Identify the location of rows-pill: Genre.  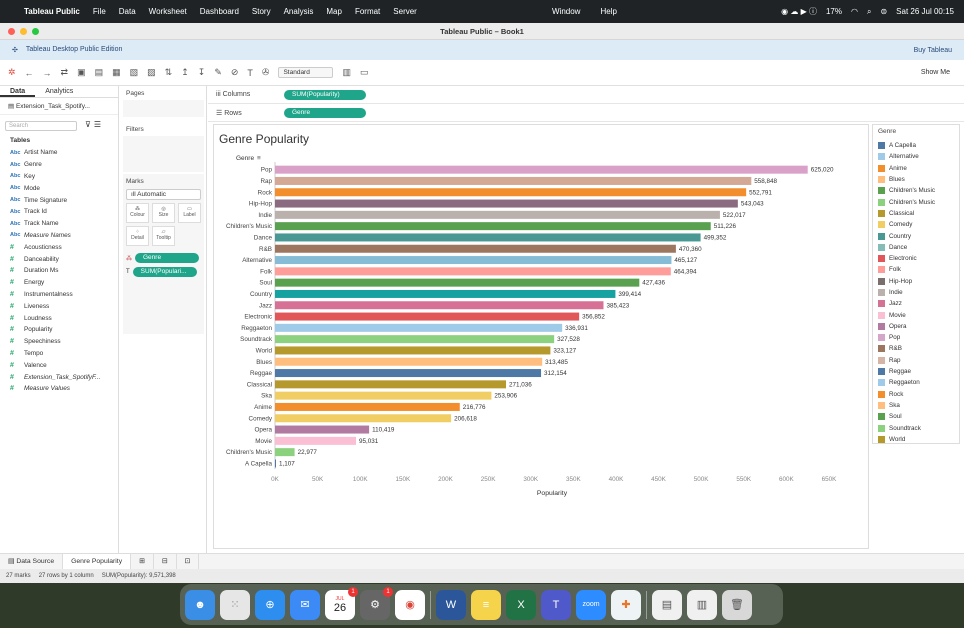
(325, 112).